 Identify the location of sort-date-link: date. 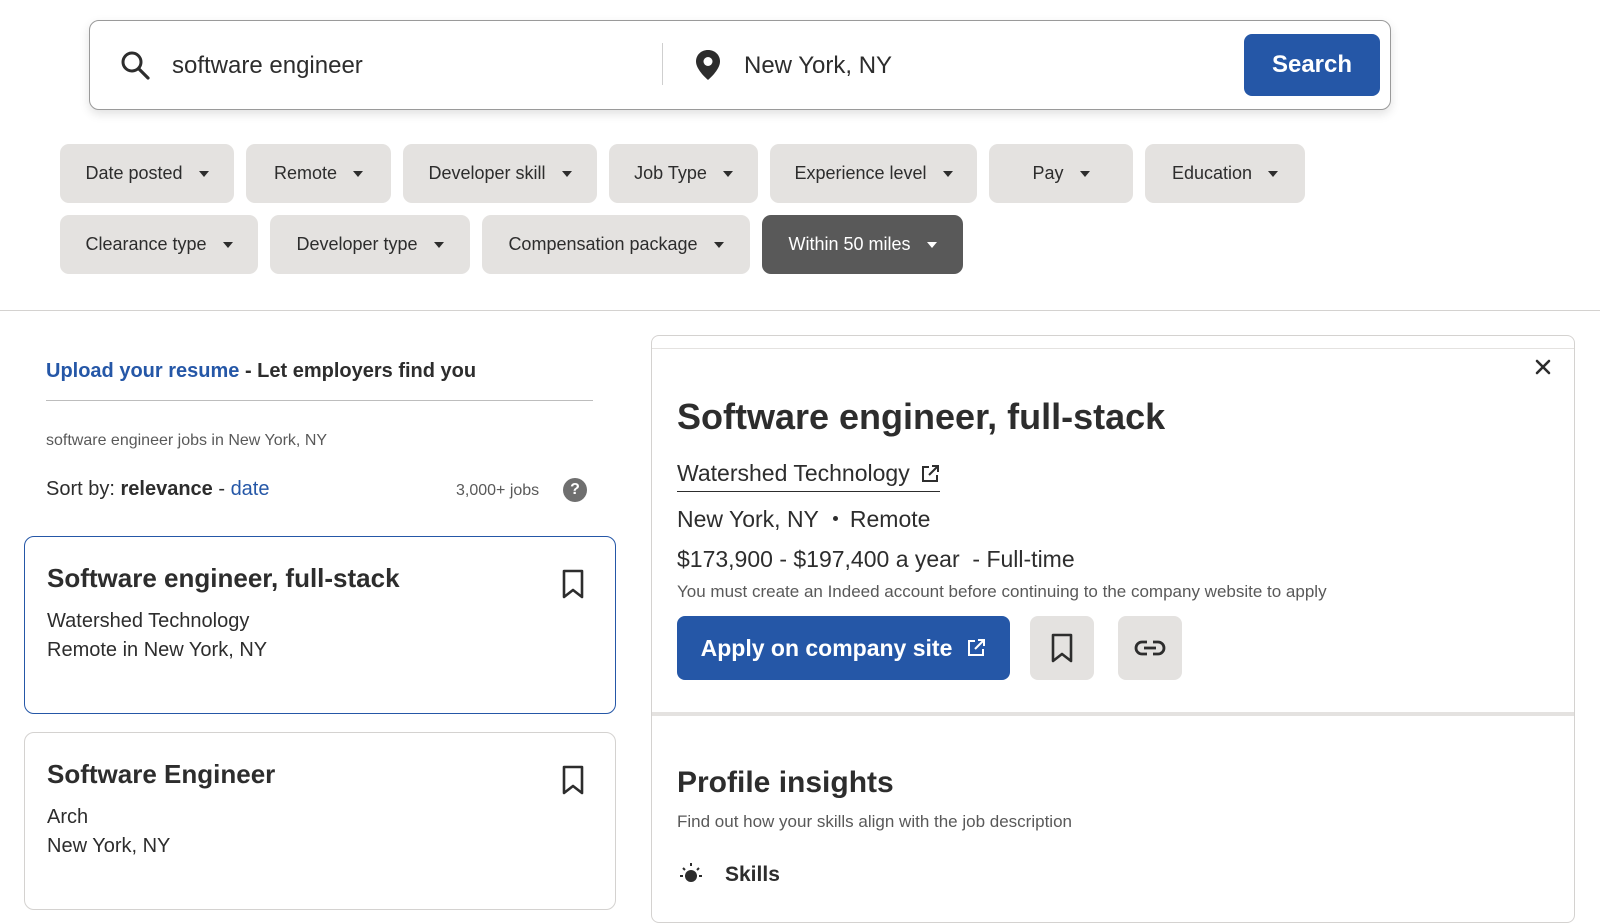
(250, 489).